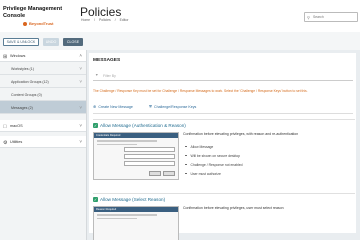 This screenshot has width=360, height=240. I want to click on logo-mark-icon, so click(25, 23).